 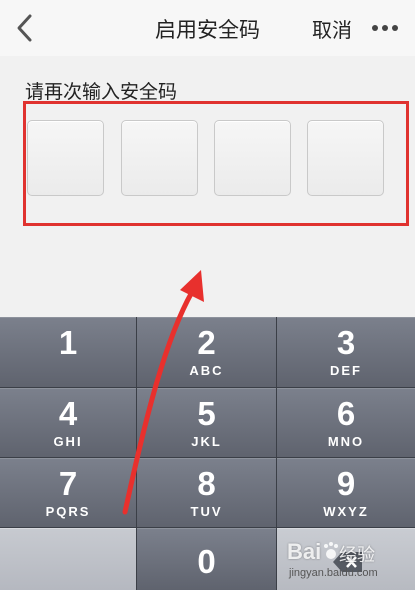 What do you see at coordinates (357, 555) in the screenshot?
I see `watermark-text: 经验` at bounding box center [357, 555].